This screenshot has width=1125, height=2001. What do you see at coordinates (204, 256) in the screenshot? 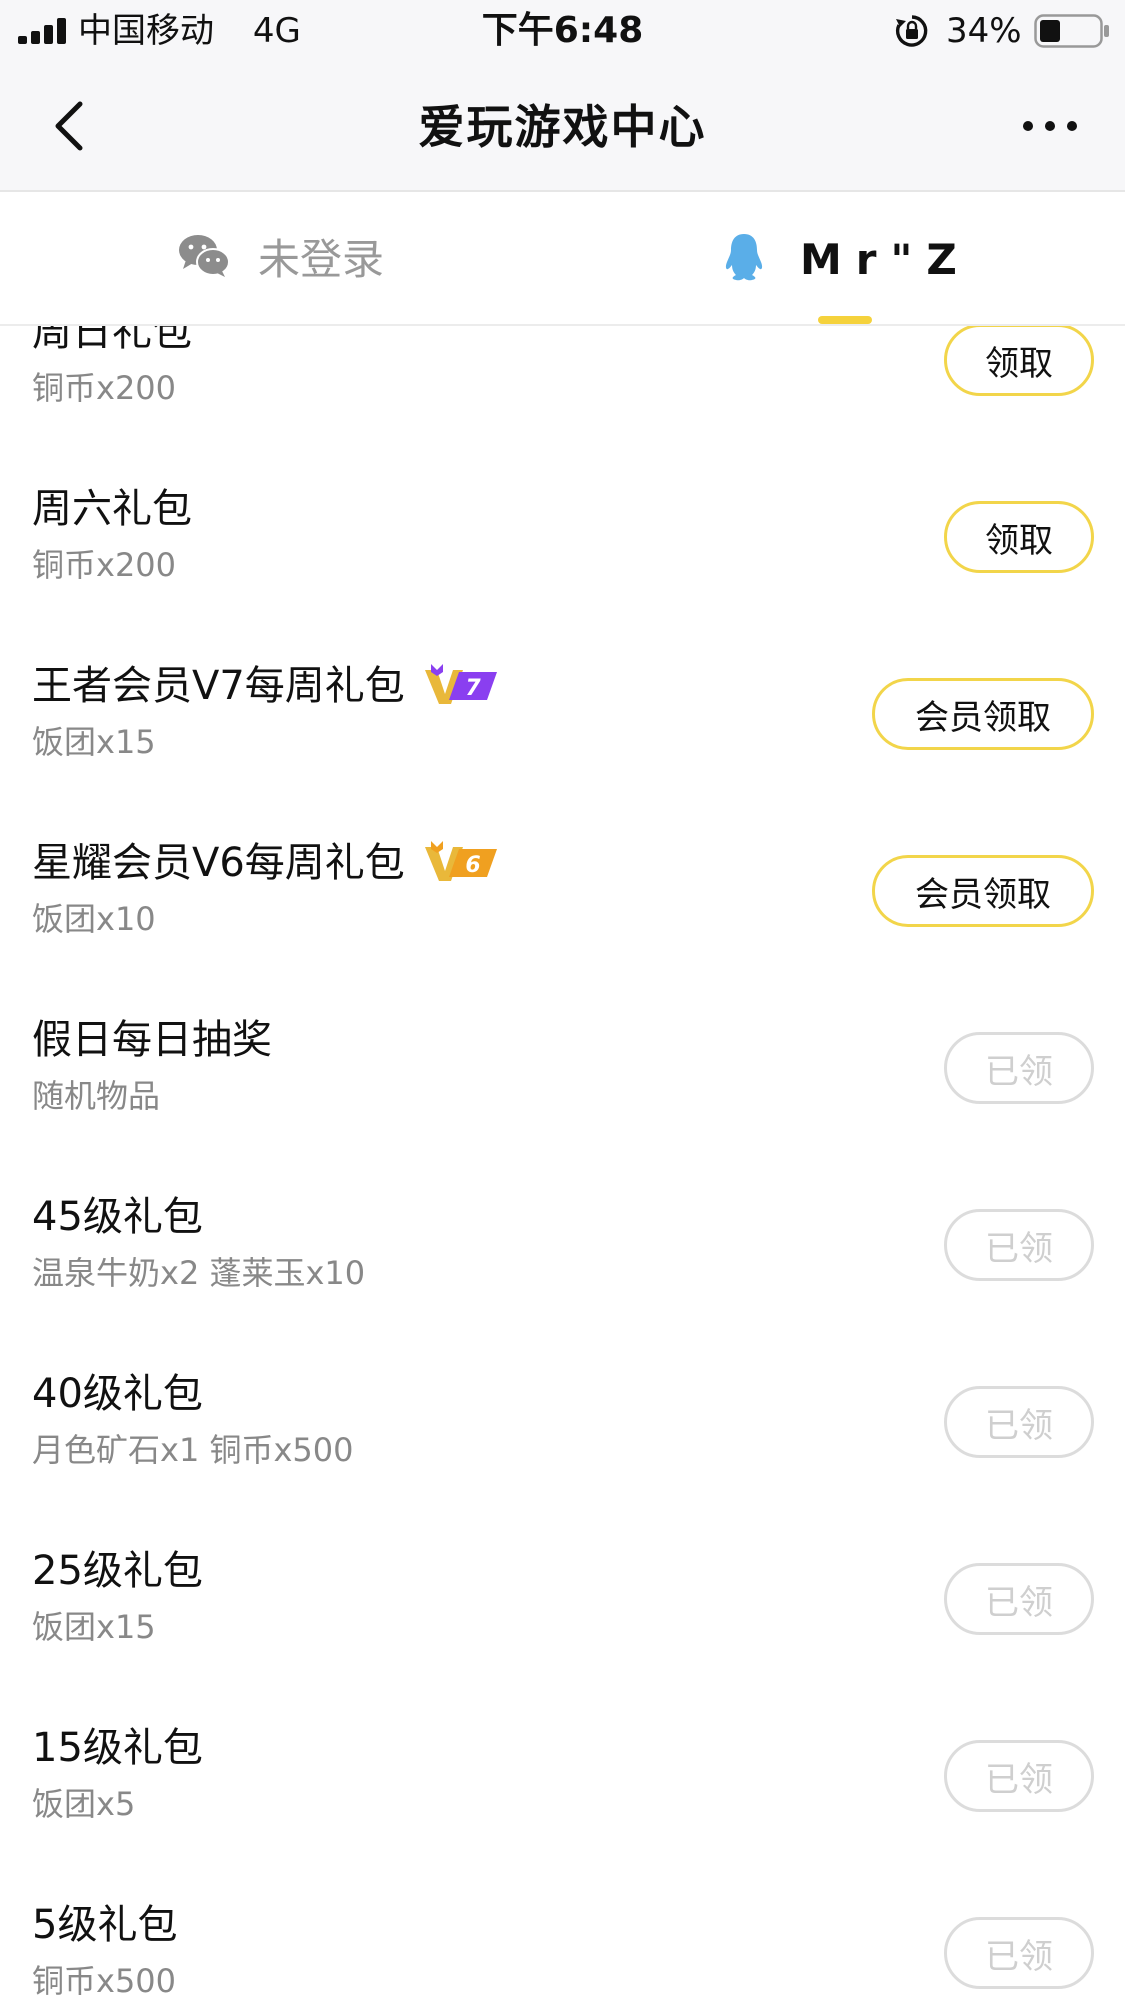
I see `wechat-icon` at bounding box center [204, 256].